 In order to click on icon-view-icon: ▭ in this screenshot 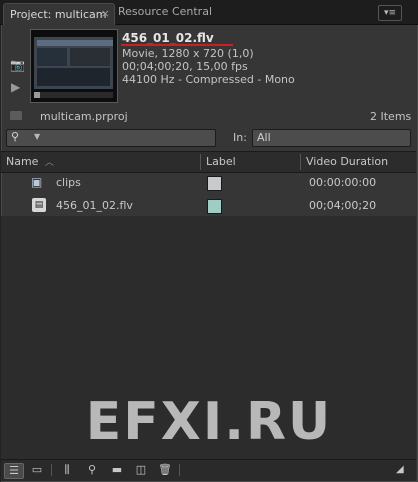, I will do `click(37, 470)`.